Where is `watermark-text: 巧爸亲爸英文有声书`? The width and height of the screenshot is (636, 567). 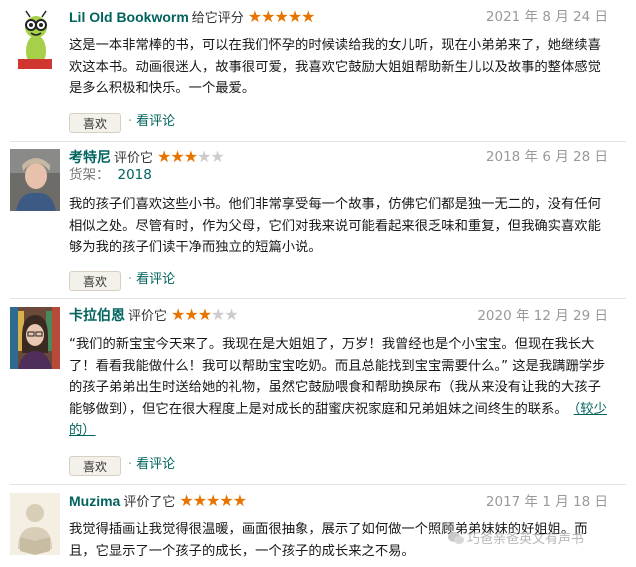
watermark-text: 巧爸亲爸英文有声书 is located at coordinates (526, 539).